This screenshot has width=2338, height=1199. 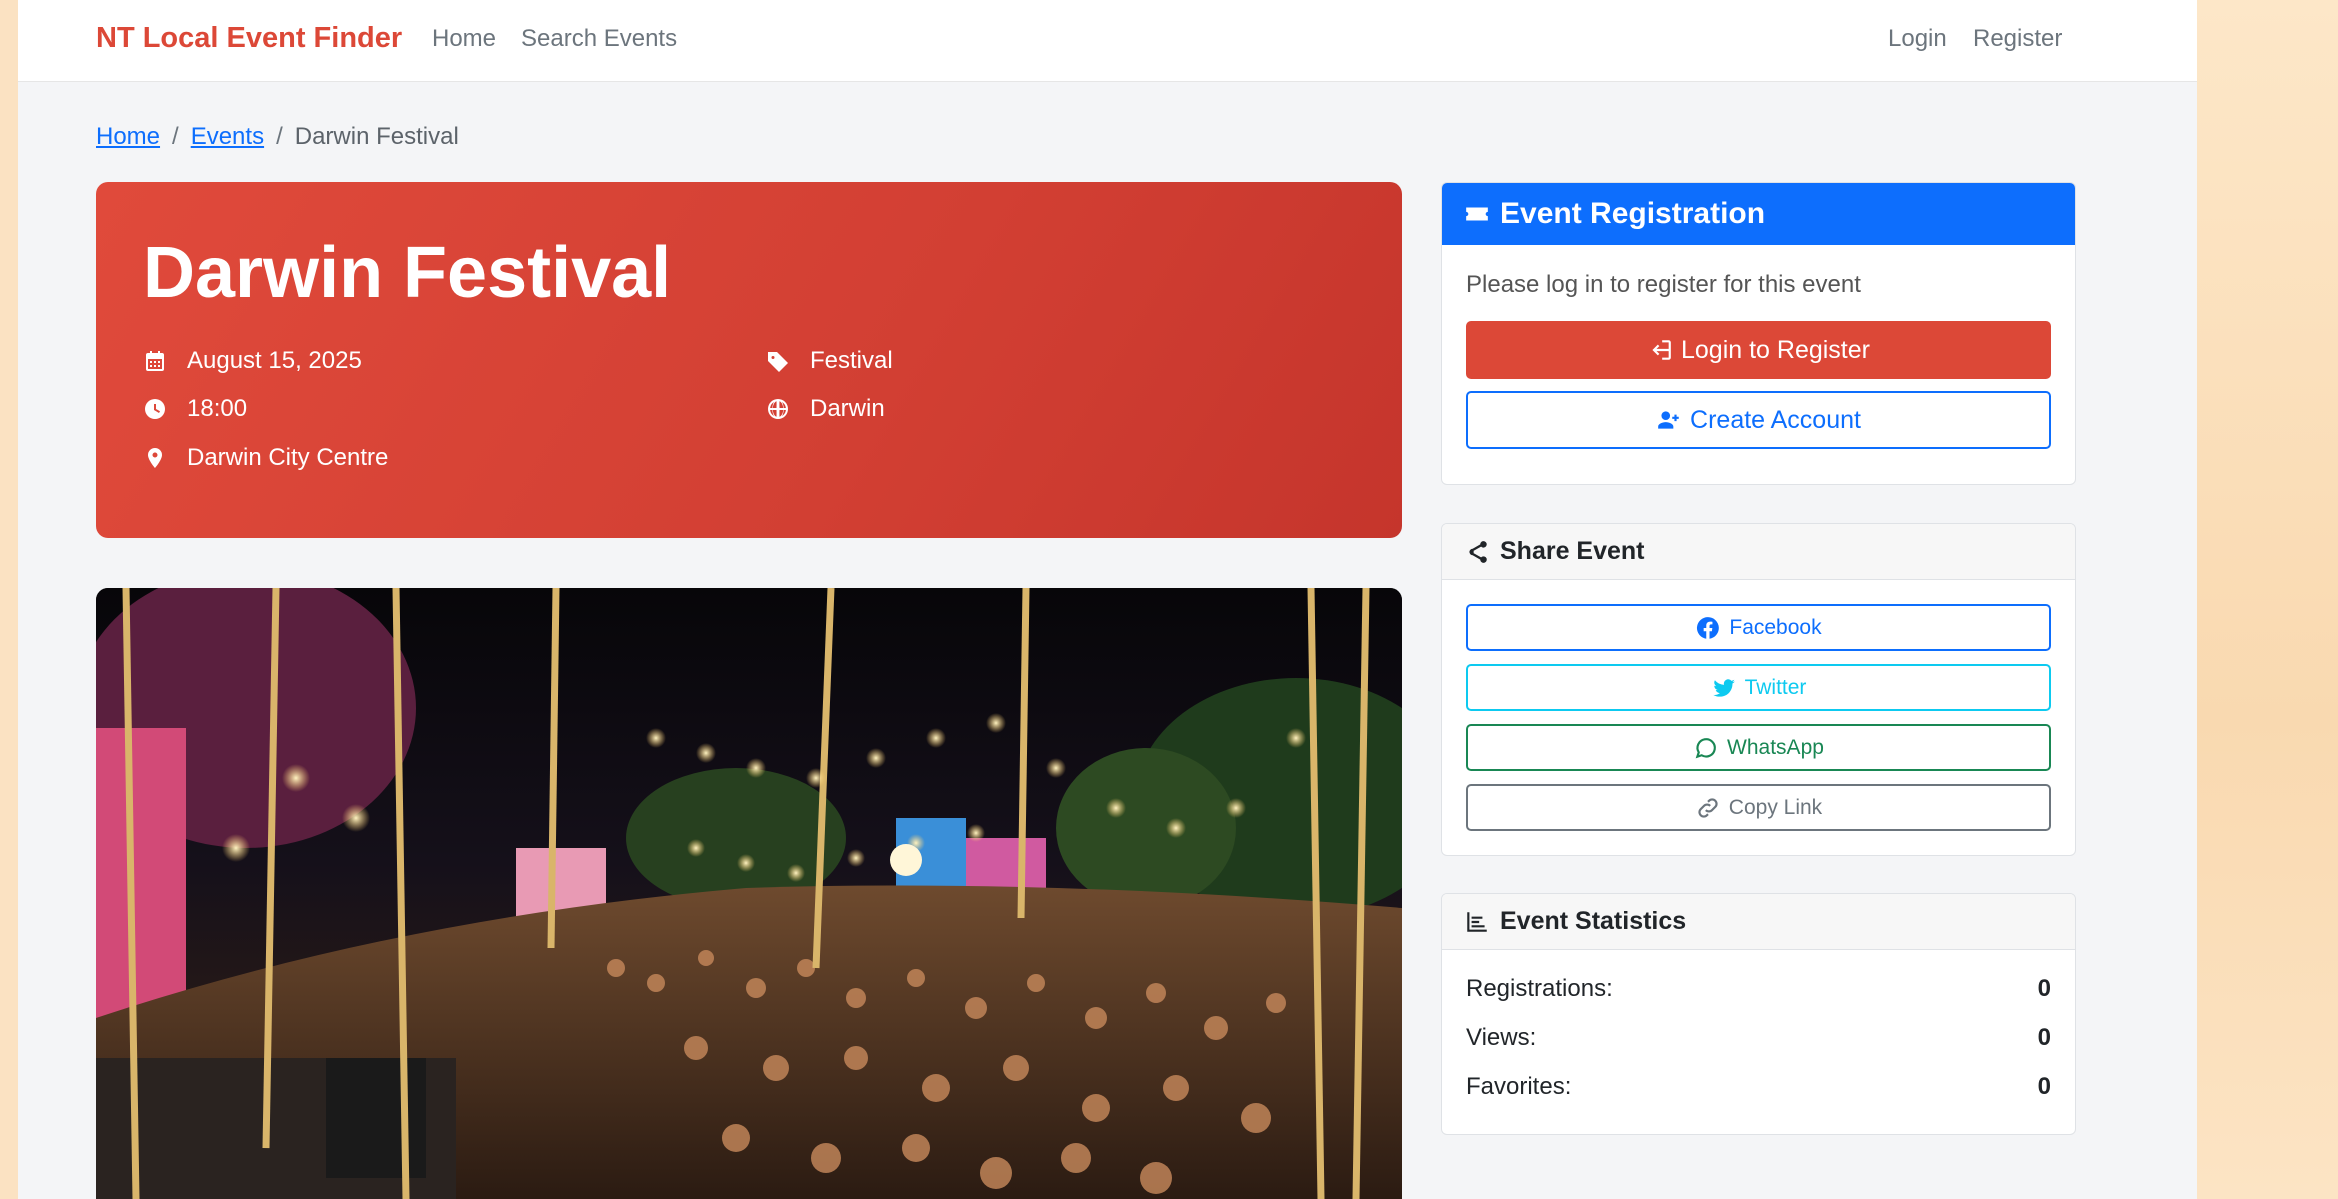 What do you see at coordinates (288, 457) in the screenshot?
I see `event-location: Darwin City Centre` at bounding box center [288, 457].